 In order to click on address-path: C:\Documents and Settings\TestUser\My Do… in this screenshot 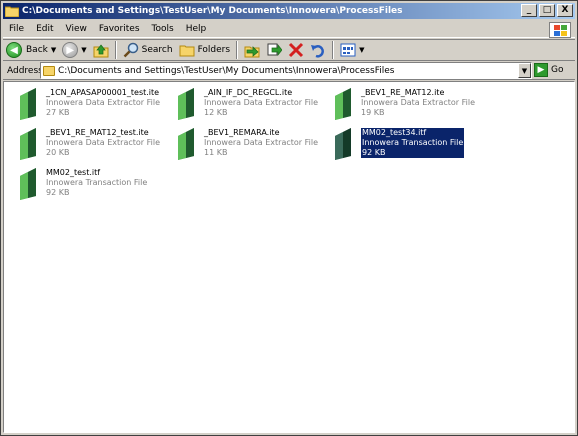, I will do `click(226, 70)`.